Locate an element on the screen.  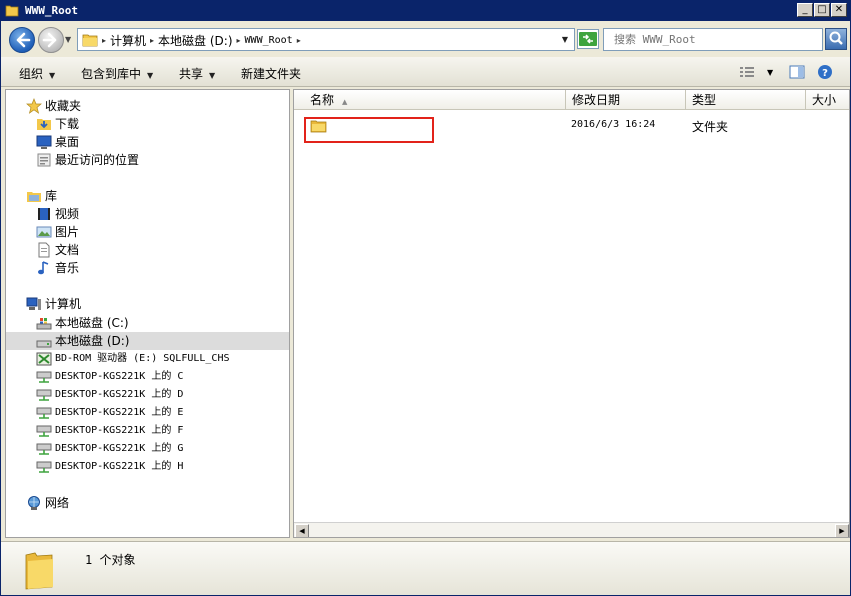
nav-item-label: BD-ROM 驱动器 (E:) SQLFULL_CHS is located at coordinates (142, 358).